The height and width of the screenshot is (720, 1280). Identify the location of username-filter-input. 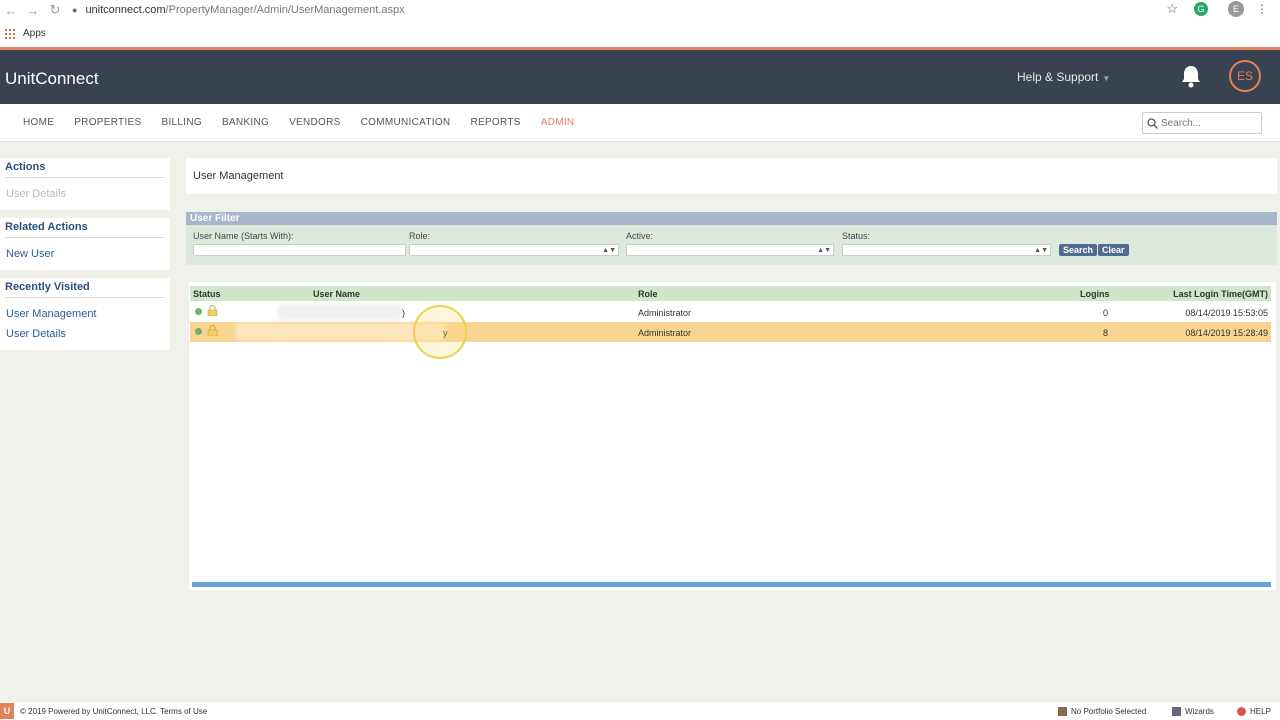
(299, 250).